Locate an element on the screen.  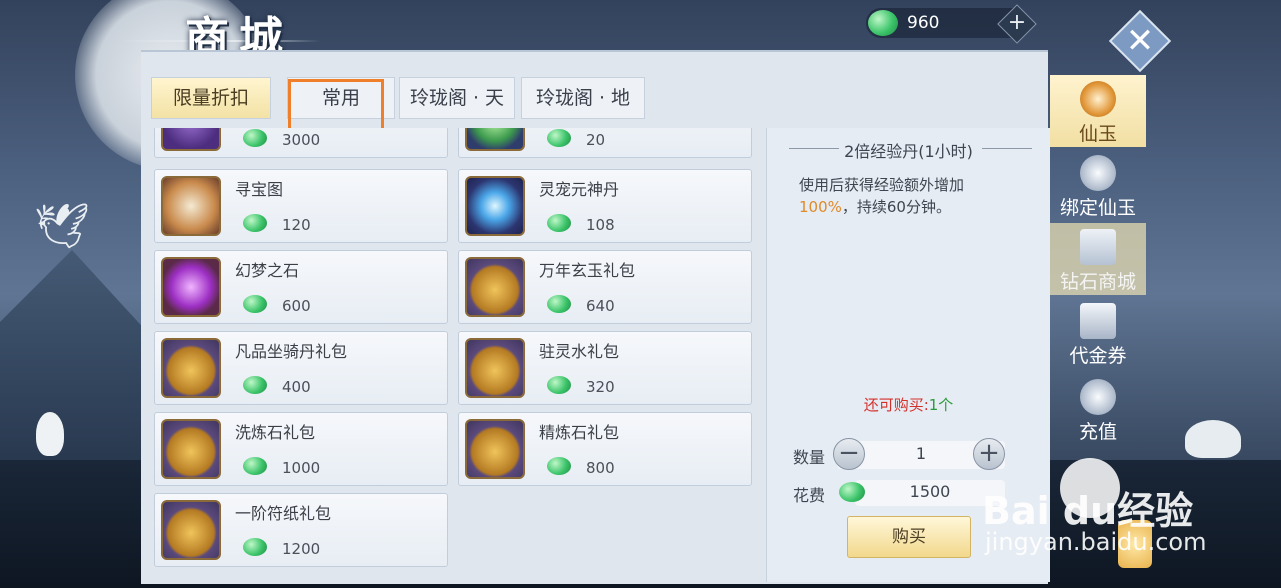
shop-item: 3000 is located at coordinates (301, 143).